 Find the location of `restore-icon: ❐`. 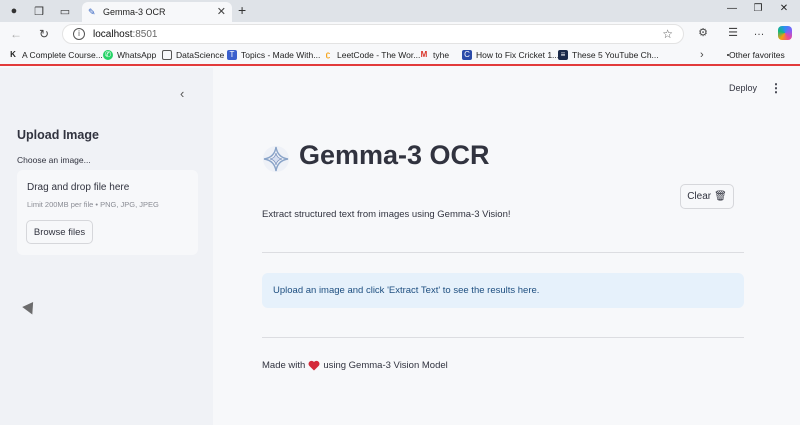

restore-icon: ❐ is located at coordinates (758, 8).